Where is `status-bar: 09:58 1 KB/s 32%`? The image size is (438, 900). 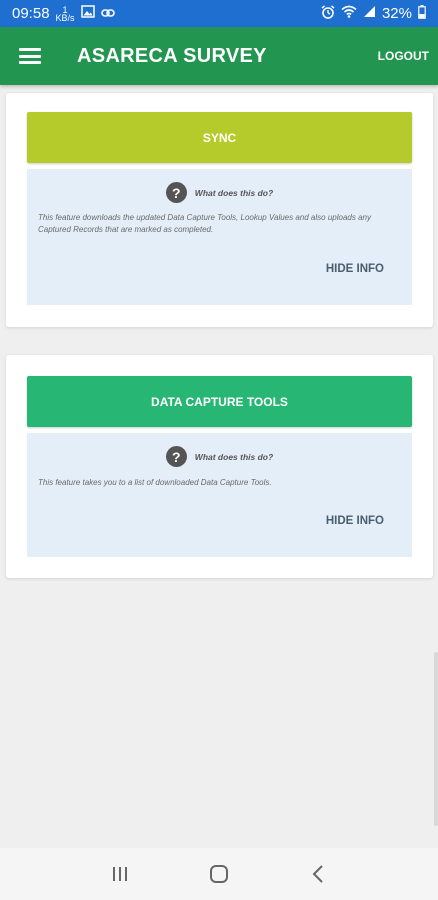 status-bar: 09:58 1 KB/s 32% is located at coordinates (219, 13).